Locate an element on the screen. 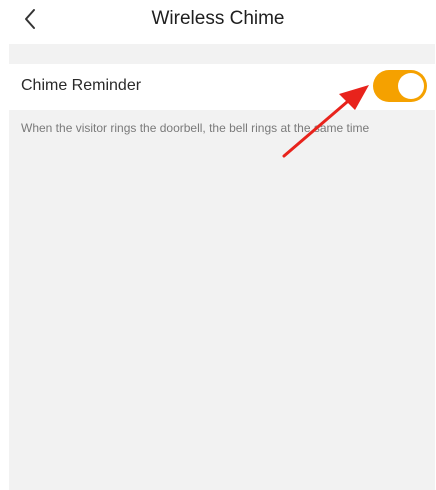 This screenshot has width=436, height=490. page-title: Wireless Chime is located at coordinates (218, 18).